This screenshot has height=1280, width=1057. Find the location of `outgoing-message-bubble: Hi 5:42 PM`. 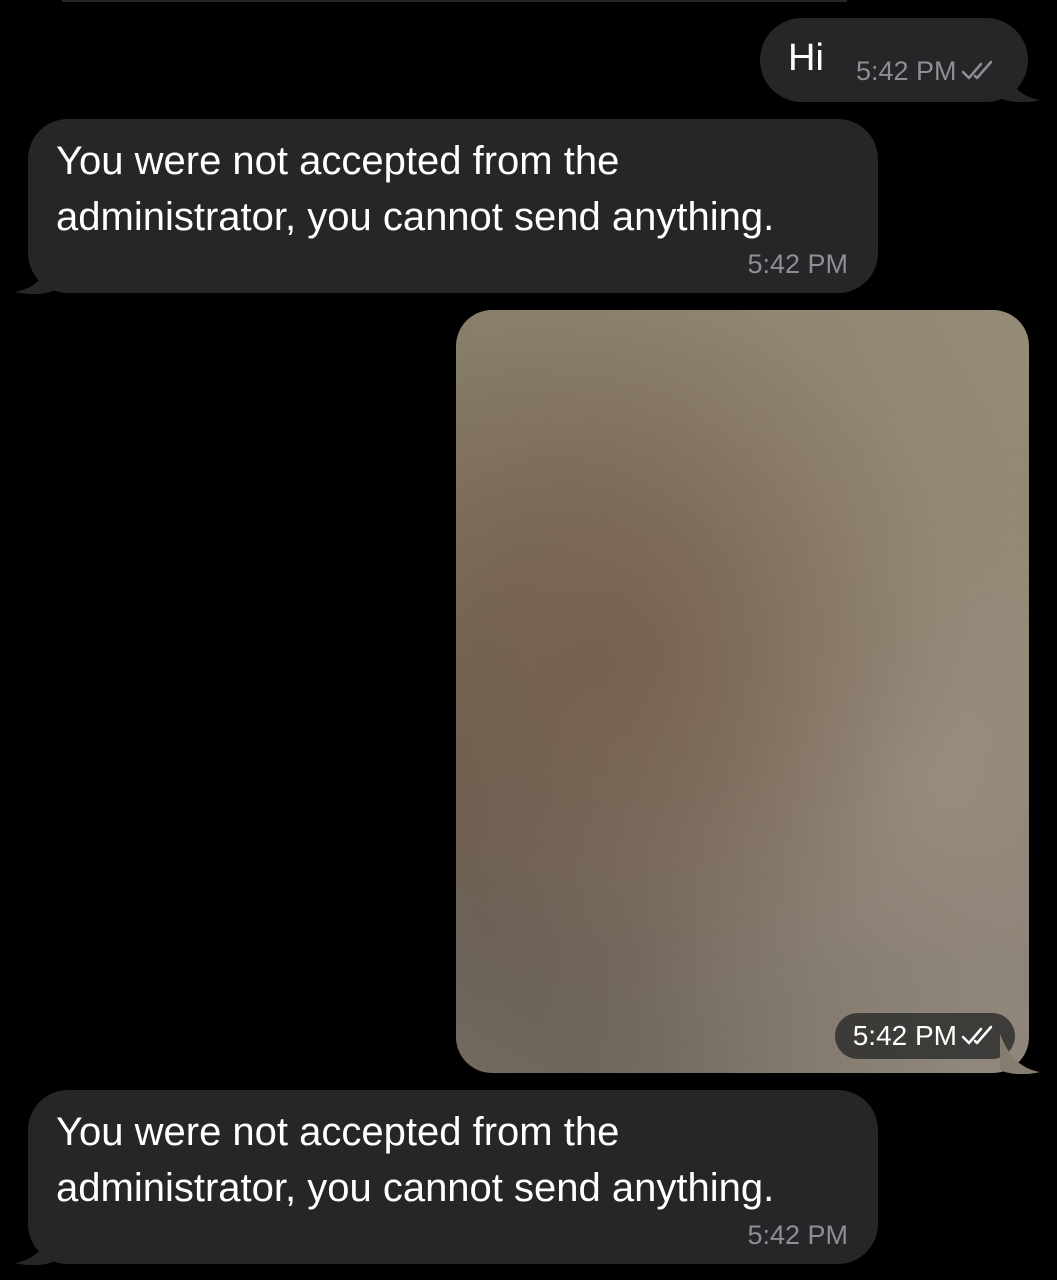

outgoing-message-bubble: Hi 5:42 PM is located at coordinates (894, 60).